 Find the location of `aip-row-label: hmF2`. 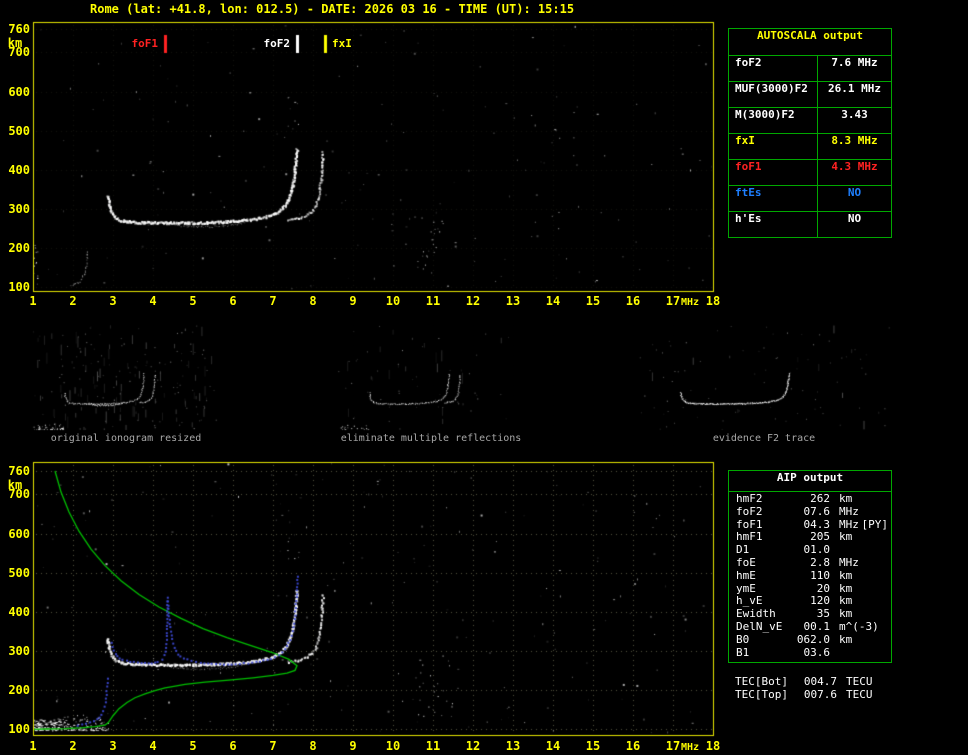

aip-row-label: hmF2 is located at coordinates (749, 498).